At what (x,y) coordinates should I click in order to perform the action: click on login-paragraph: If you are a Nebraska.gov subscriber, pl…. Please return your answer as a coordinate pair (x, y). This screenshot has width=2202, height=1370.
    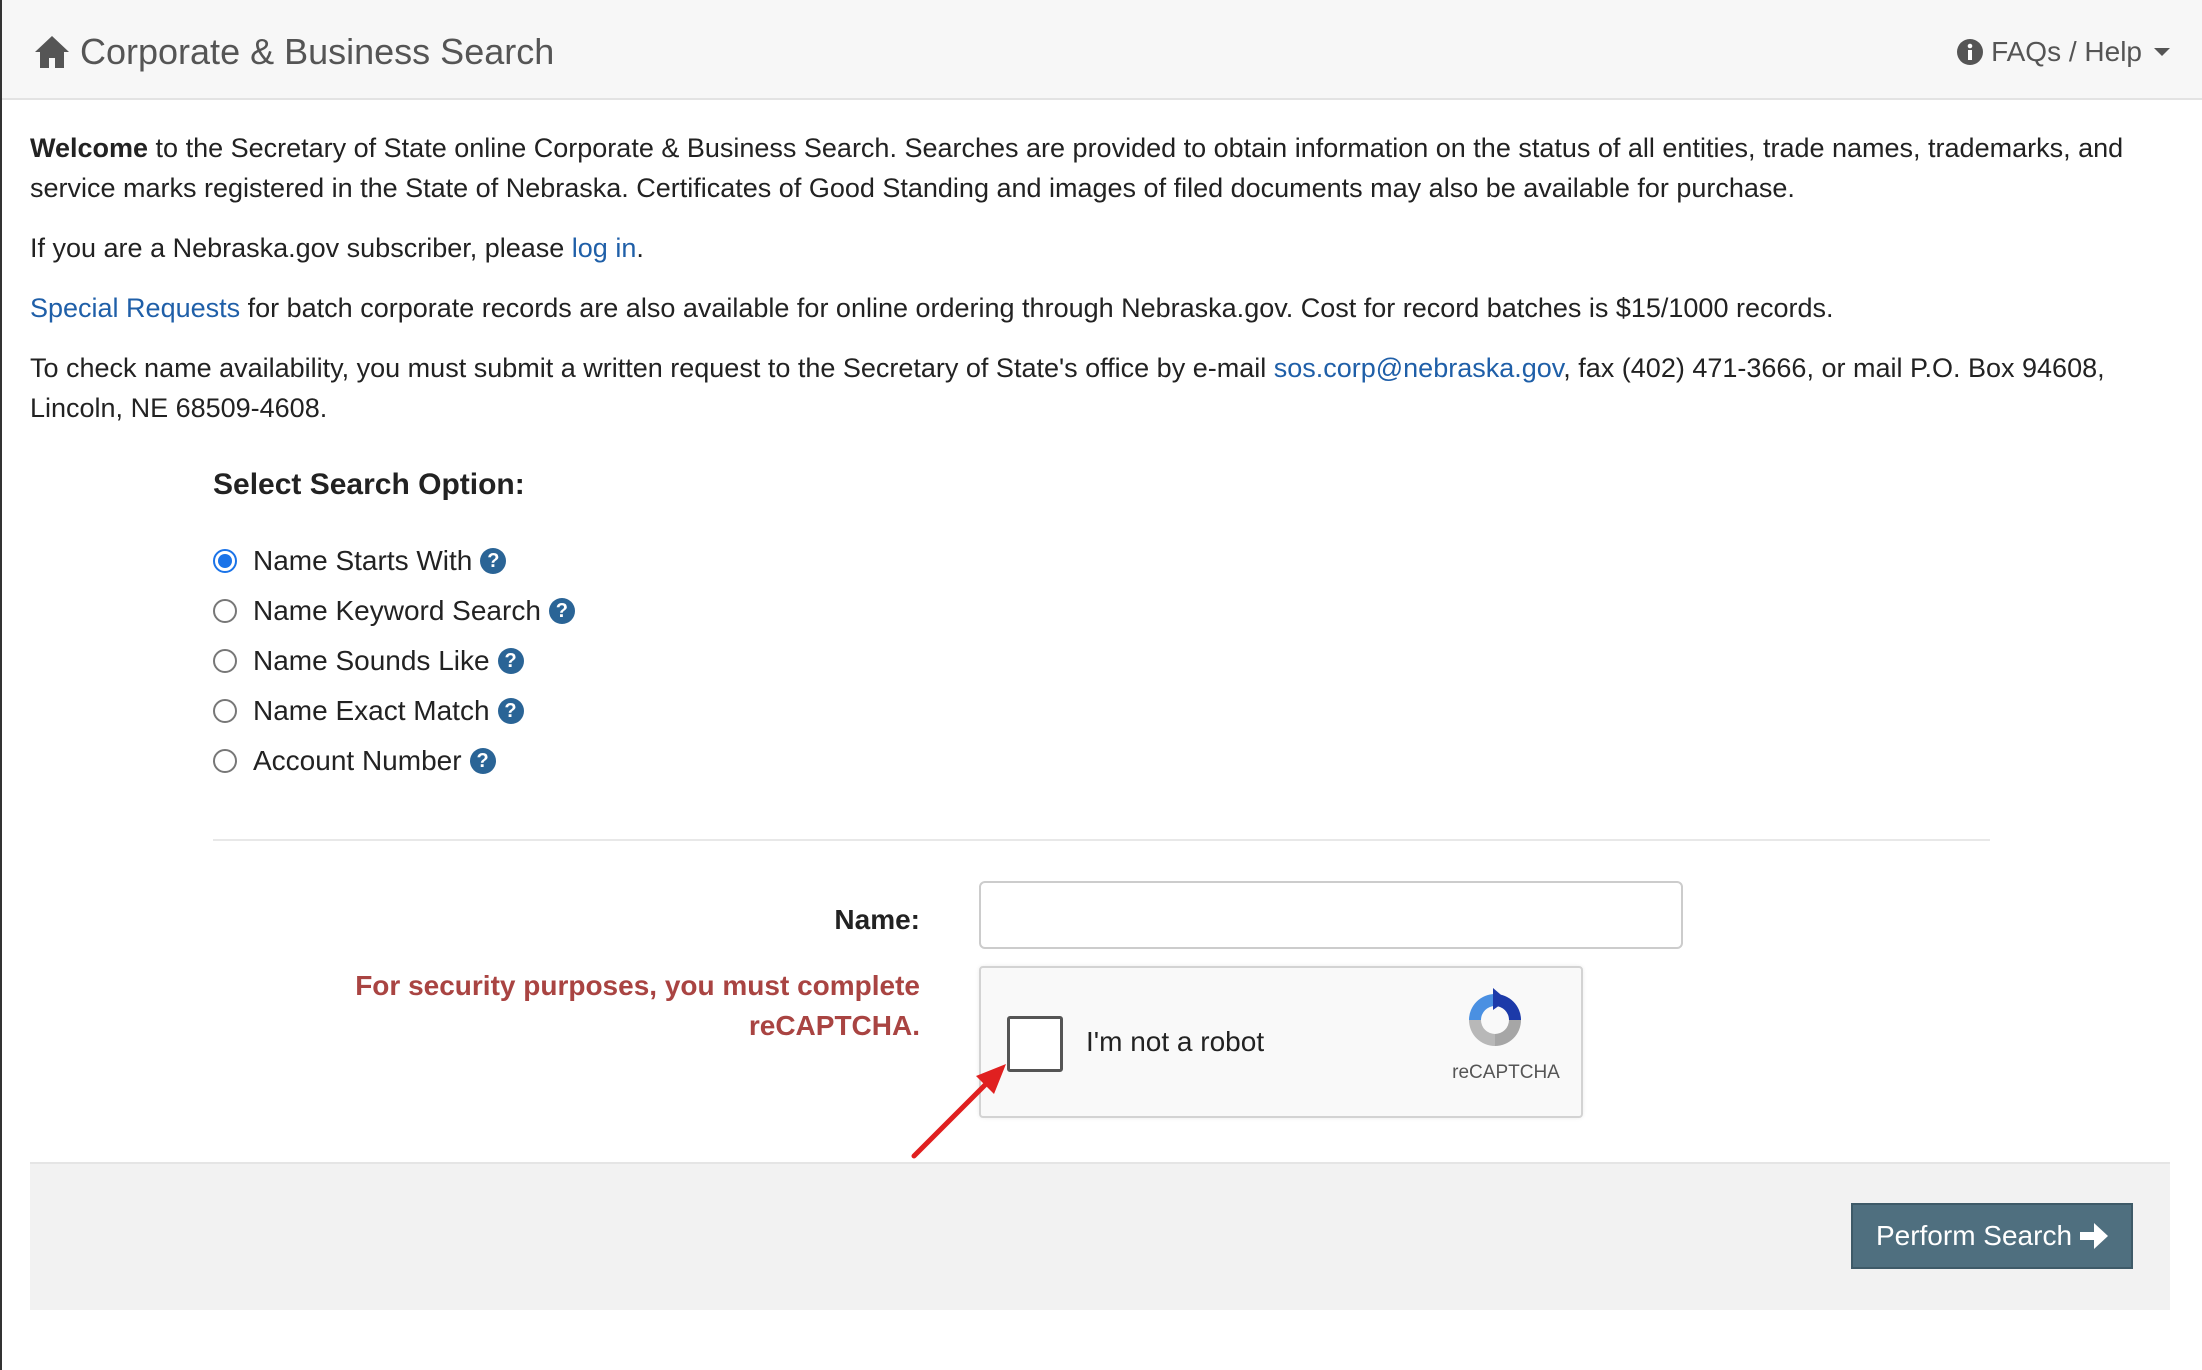
    Looking at the image, I should click on (1100, 248).